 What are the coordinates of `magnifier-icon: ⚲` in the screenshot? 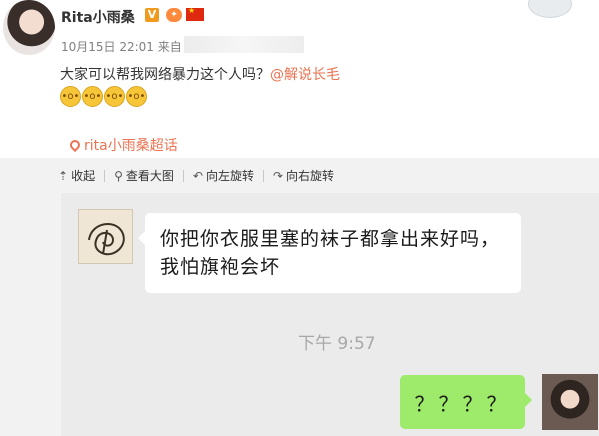 It's located at (118, 175).